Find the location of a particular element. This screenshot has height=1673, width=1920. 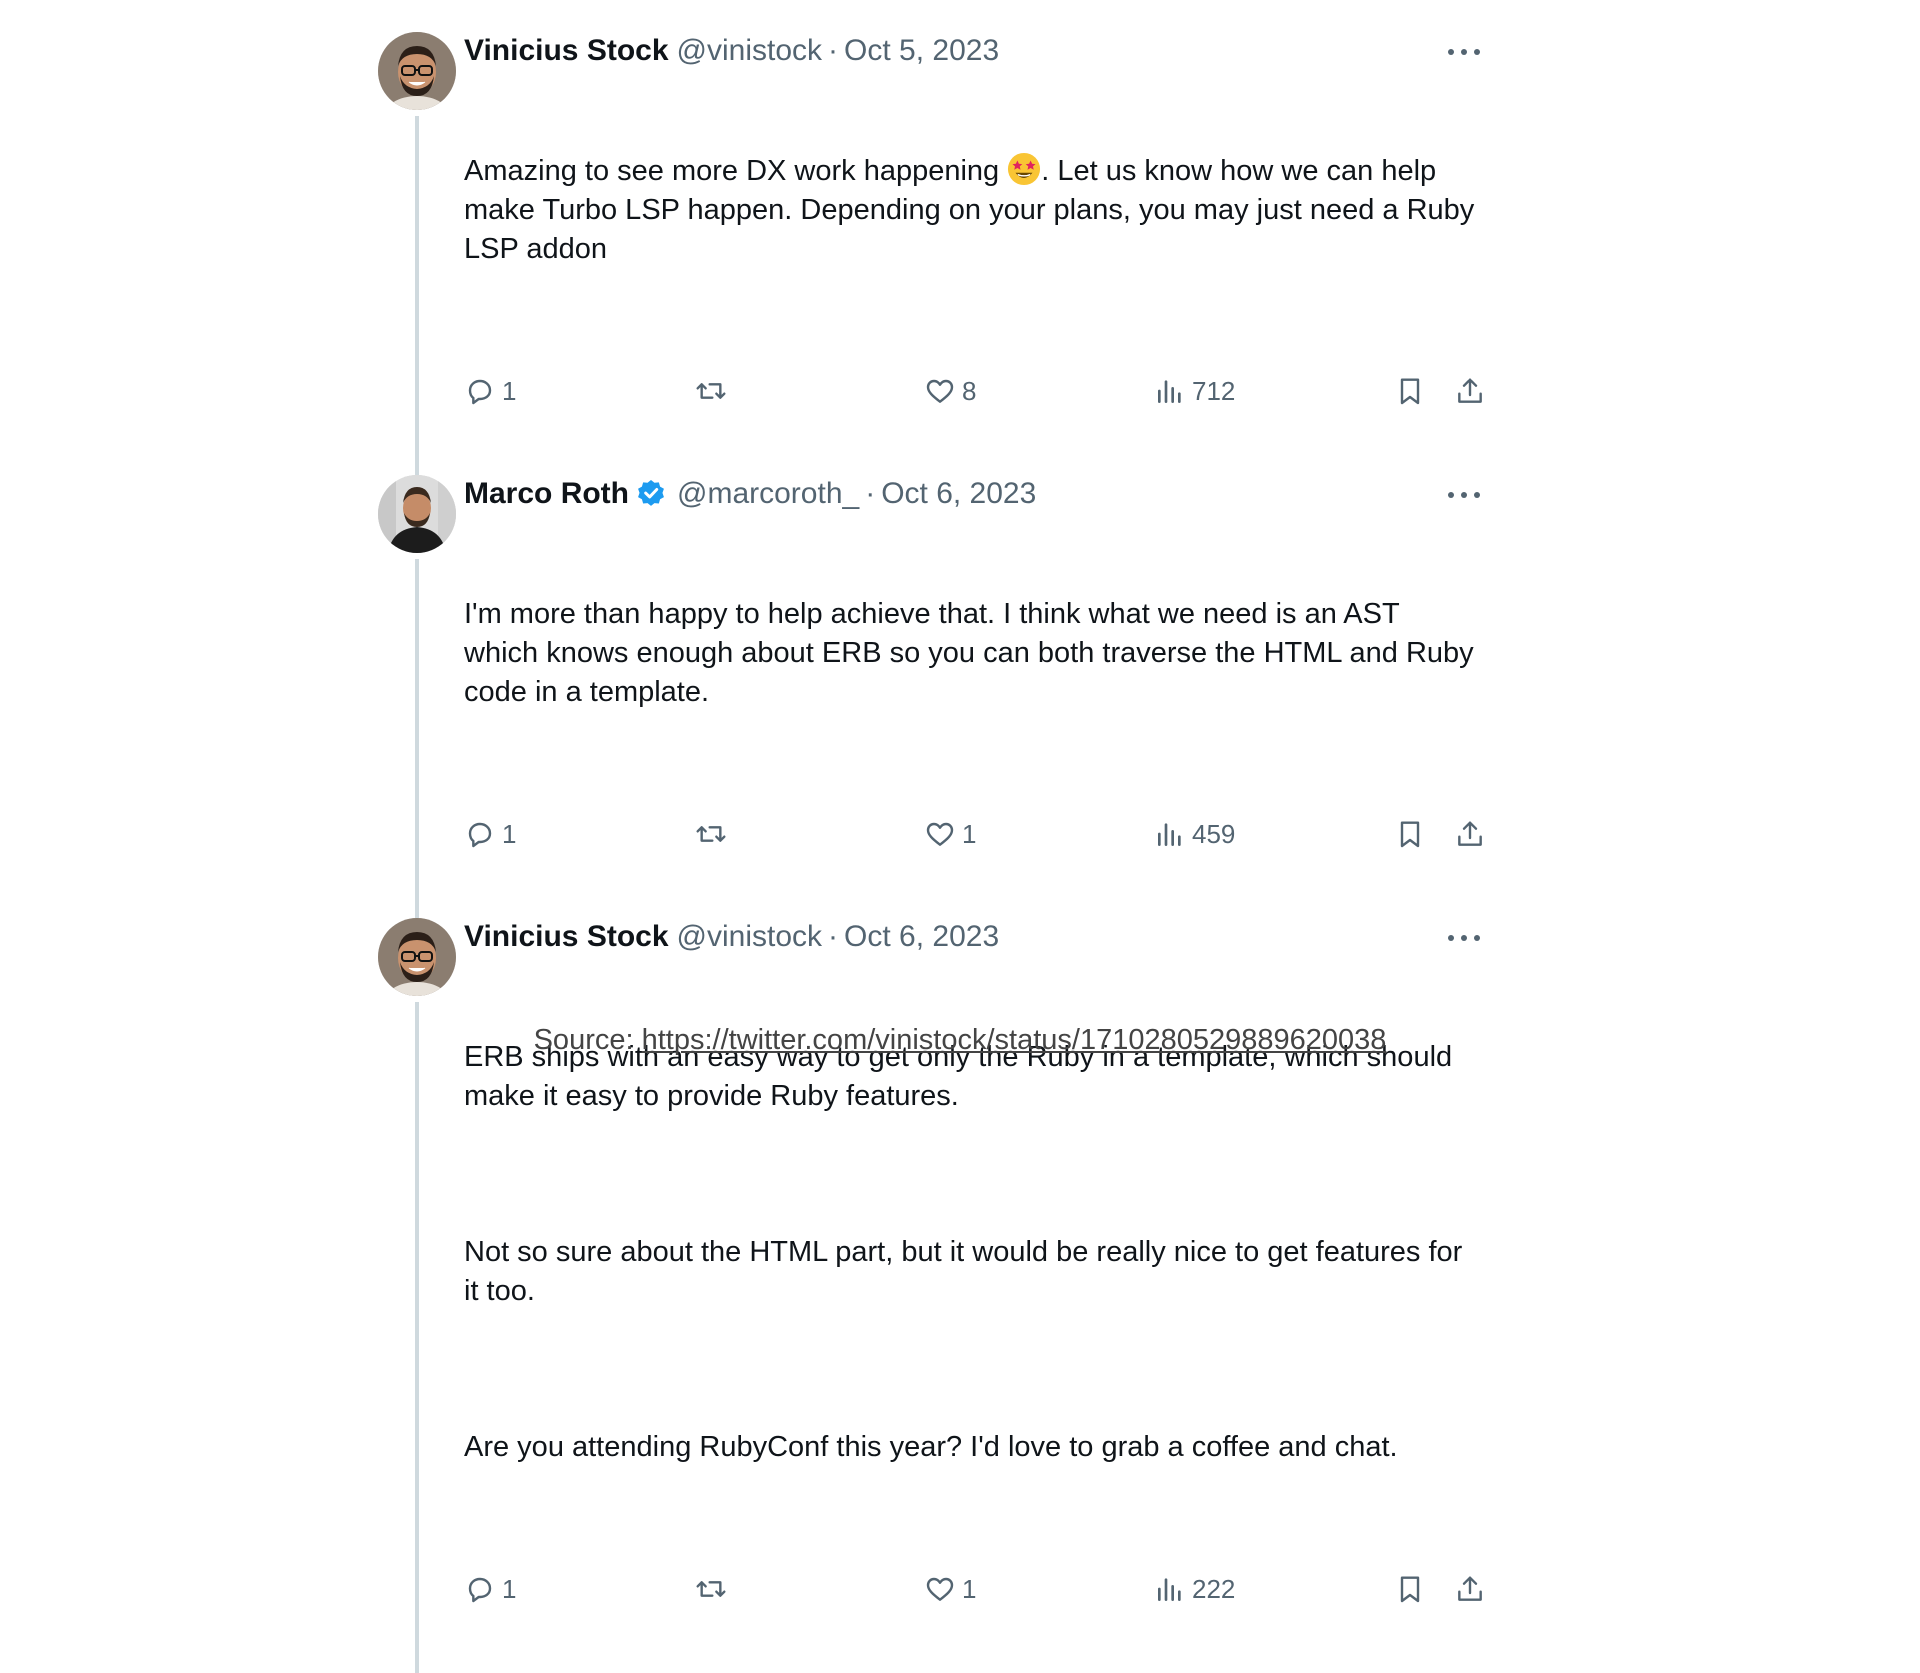

tweet-header: Vinicius Stock @vinistock · Oct 5, 2023 is located at coordinates (972, 51).